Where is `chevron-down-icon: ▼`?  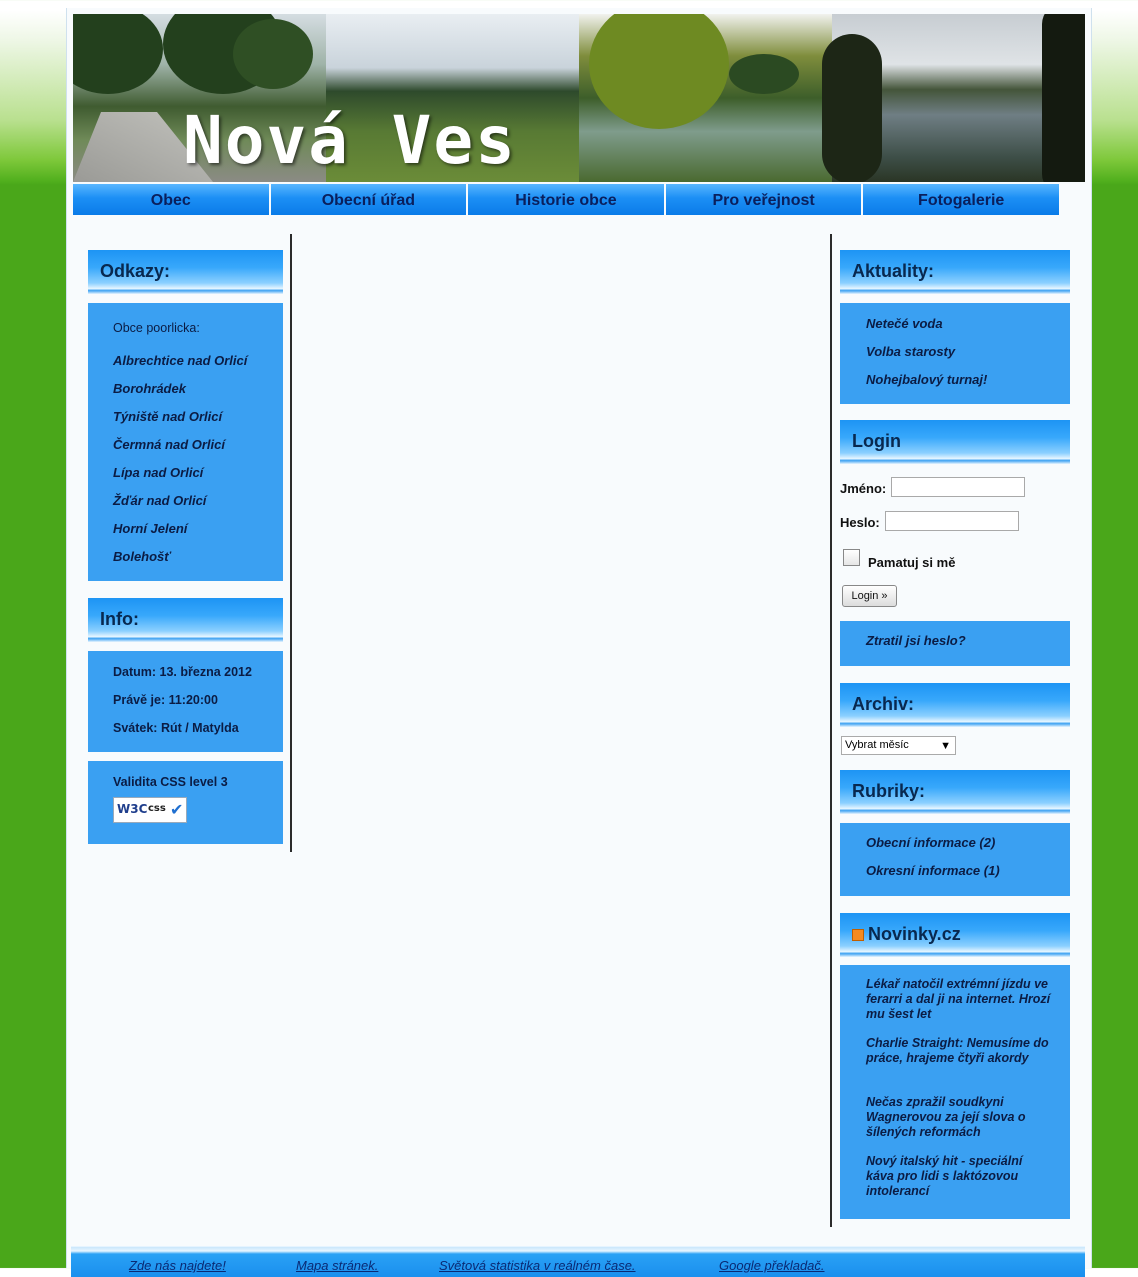 chevron-down-icon: ▼ is located at coordinates (945, 746).